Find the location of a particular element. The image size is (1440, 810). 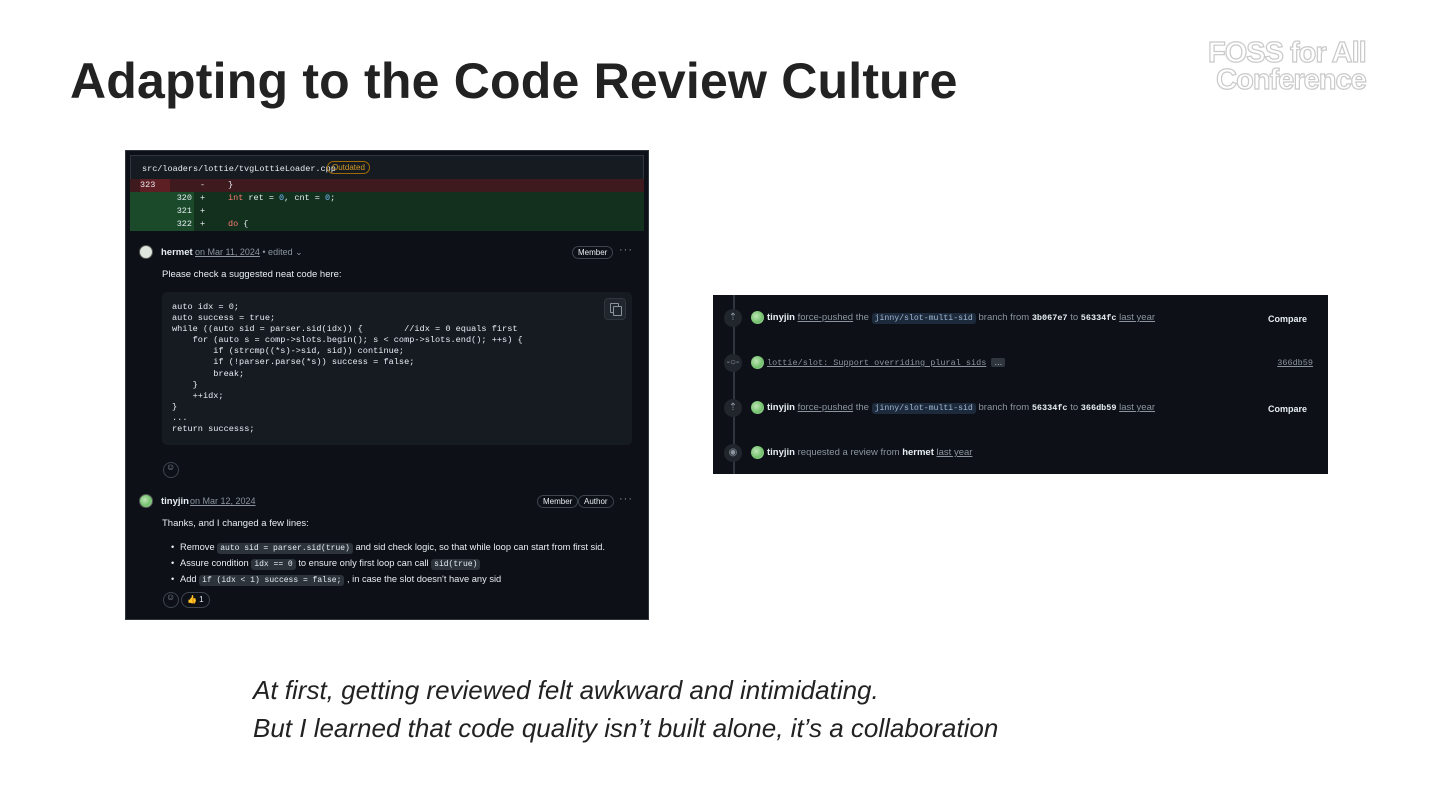

logo-line1: FOSS for All is located at coordinates (1287, 53).